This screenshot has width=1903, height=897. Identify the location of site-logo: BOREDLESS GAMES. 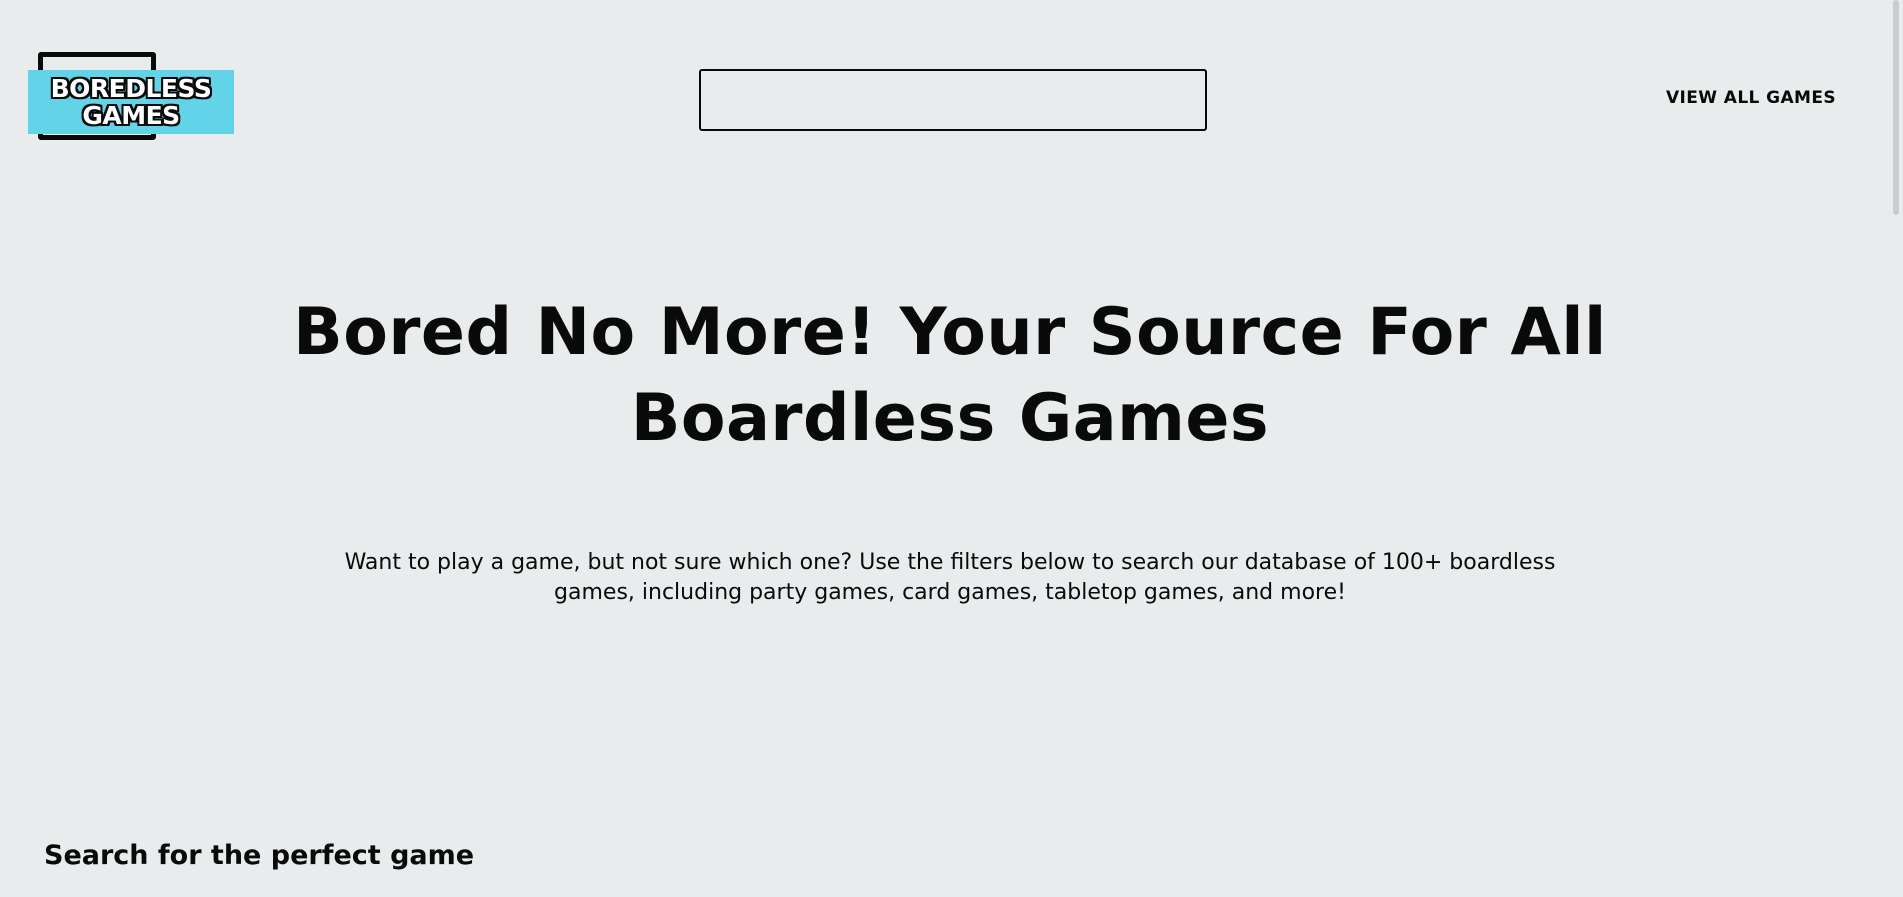
(131, 98).